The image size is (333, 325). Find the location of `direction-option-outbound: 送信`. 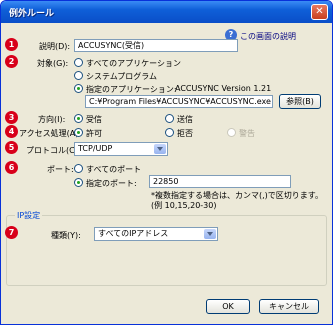

direction-option-outbound: 送信 is located at coordinates (185, 119).